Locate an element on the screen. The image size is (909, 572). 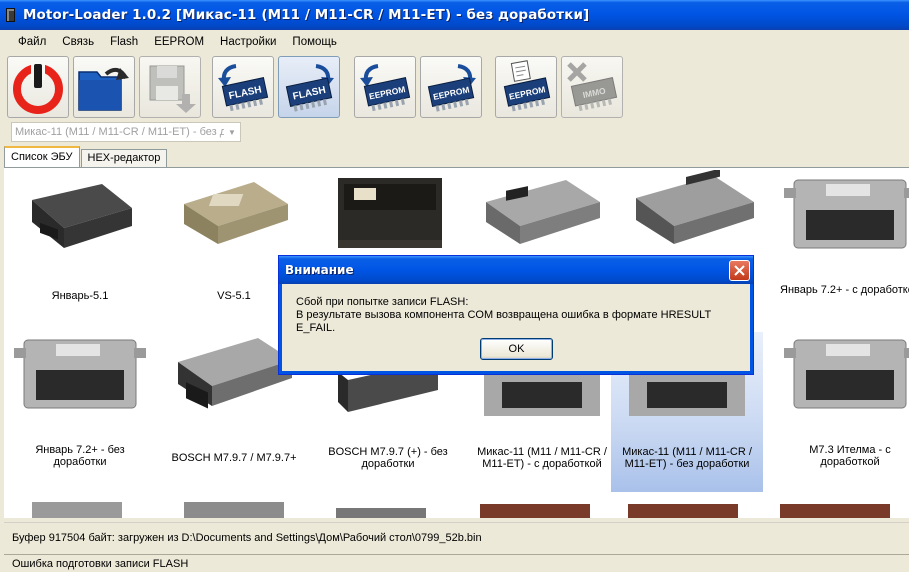
ecu-item-m73-itelma: M7.3 Ителма - с доработкой is located at coordinates (841, 412).